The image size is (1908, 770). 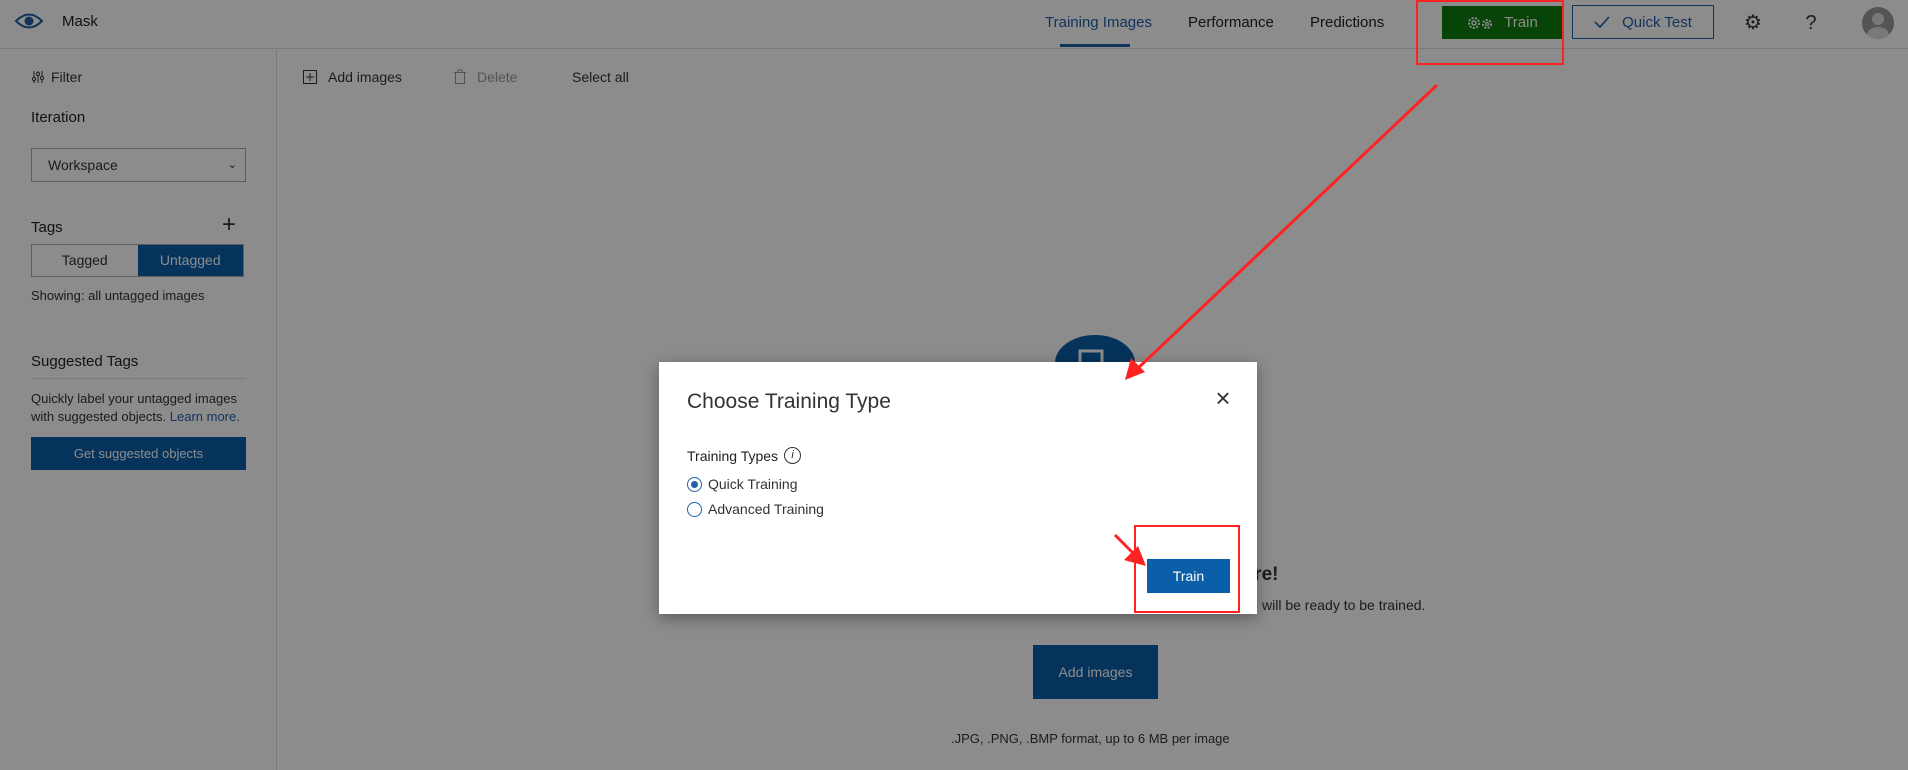 I want to click on quick-training-option: Quick Training, so click(x=742, y=484).